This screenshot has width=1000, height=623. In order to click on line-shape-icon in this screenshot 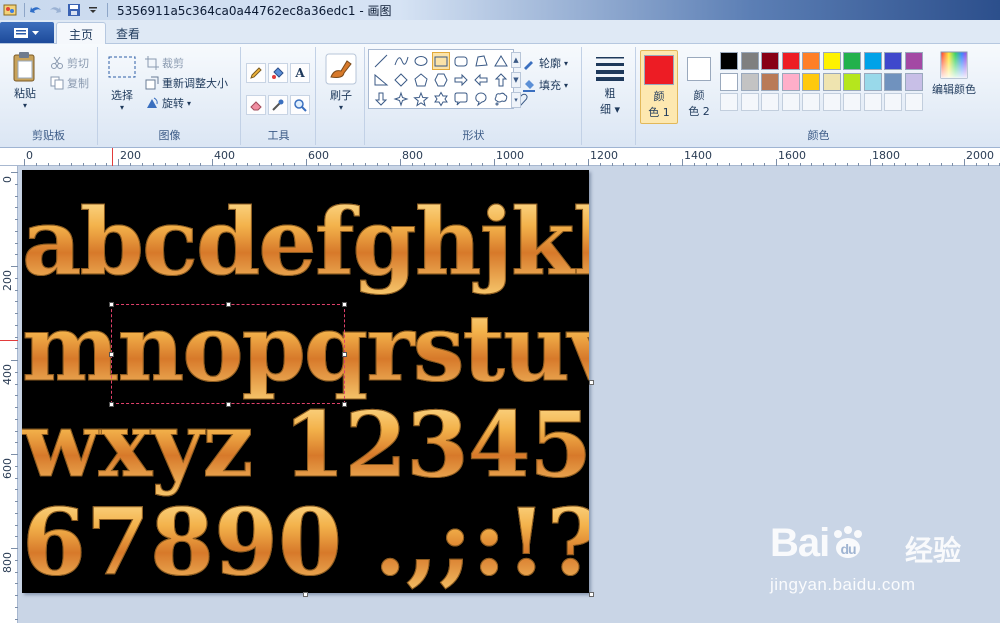, I will do `click(381, 61)`.